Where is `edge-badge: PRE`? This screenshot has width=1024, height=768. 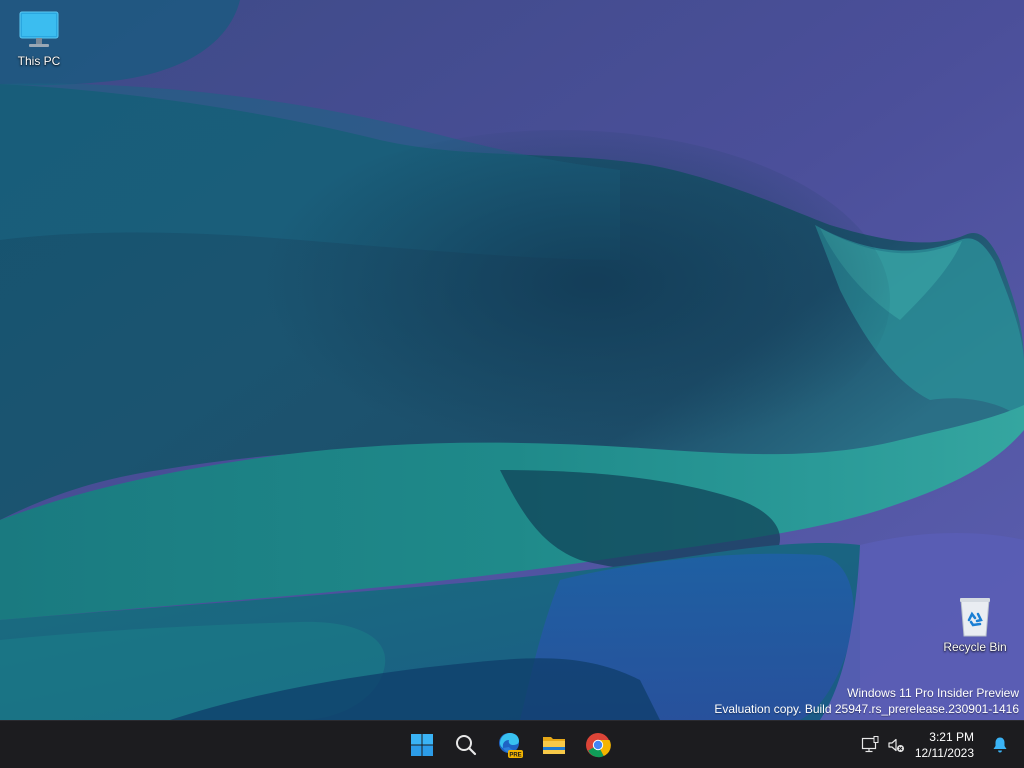 edge-badge: PRE is located at coordinates (515, 755).